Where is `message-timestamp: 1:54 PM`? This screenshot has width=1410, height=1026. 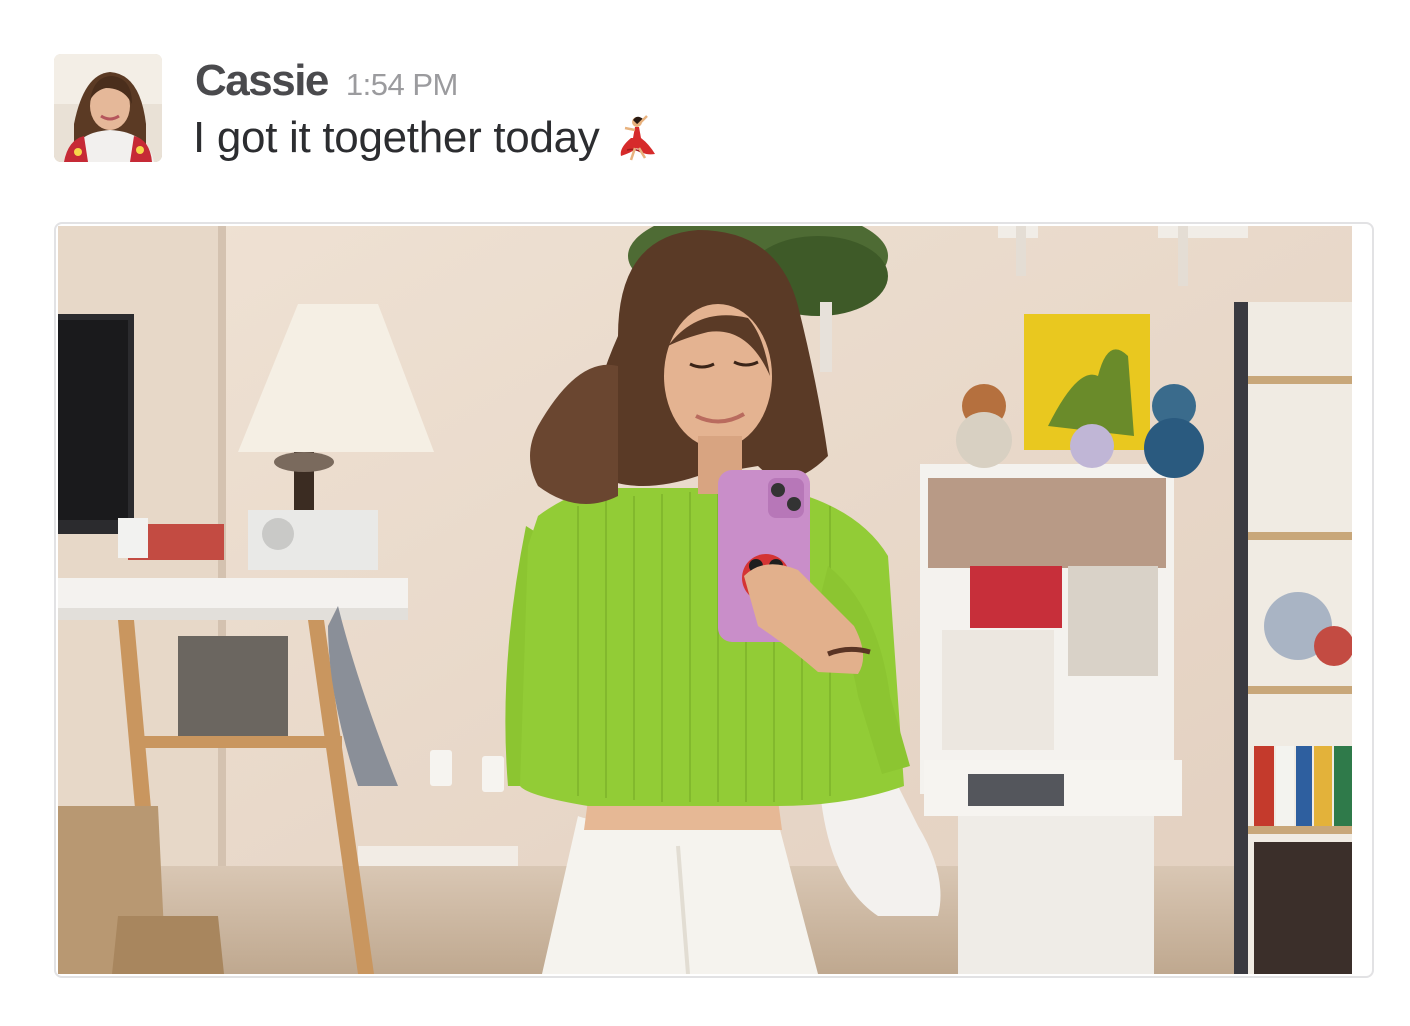 message-timestamp: 1:54 PM is located at coordinates (402, 85).